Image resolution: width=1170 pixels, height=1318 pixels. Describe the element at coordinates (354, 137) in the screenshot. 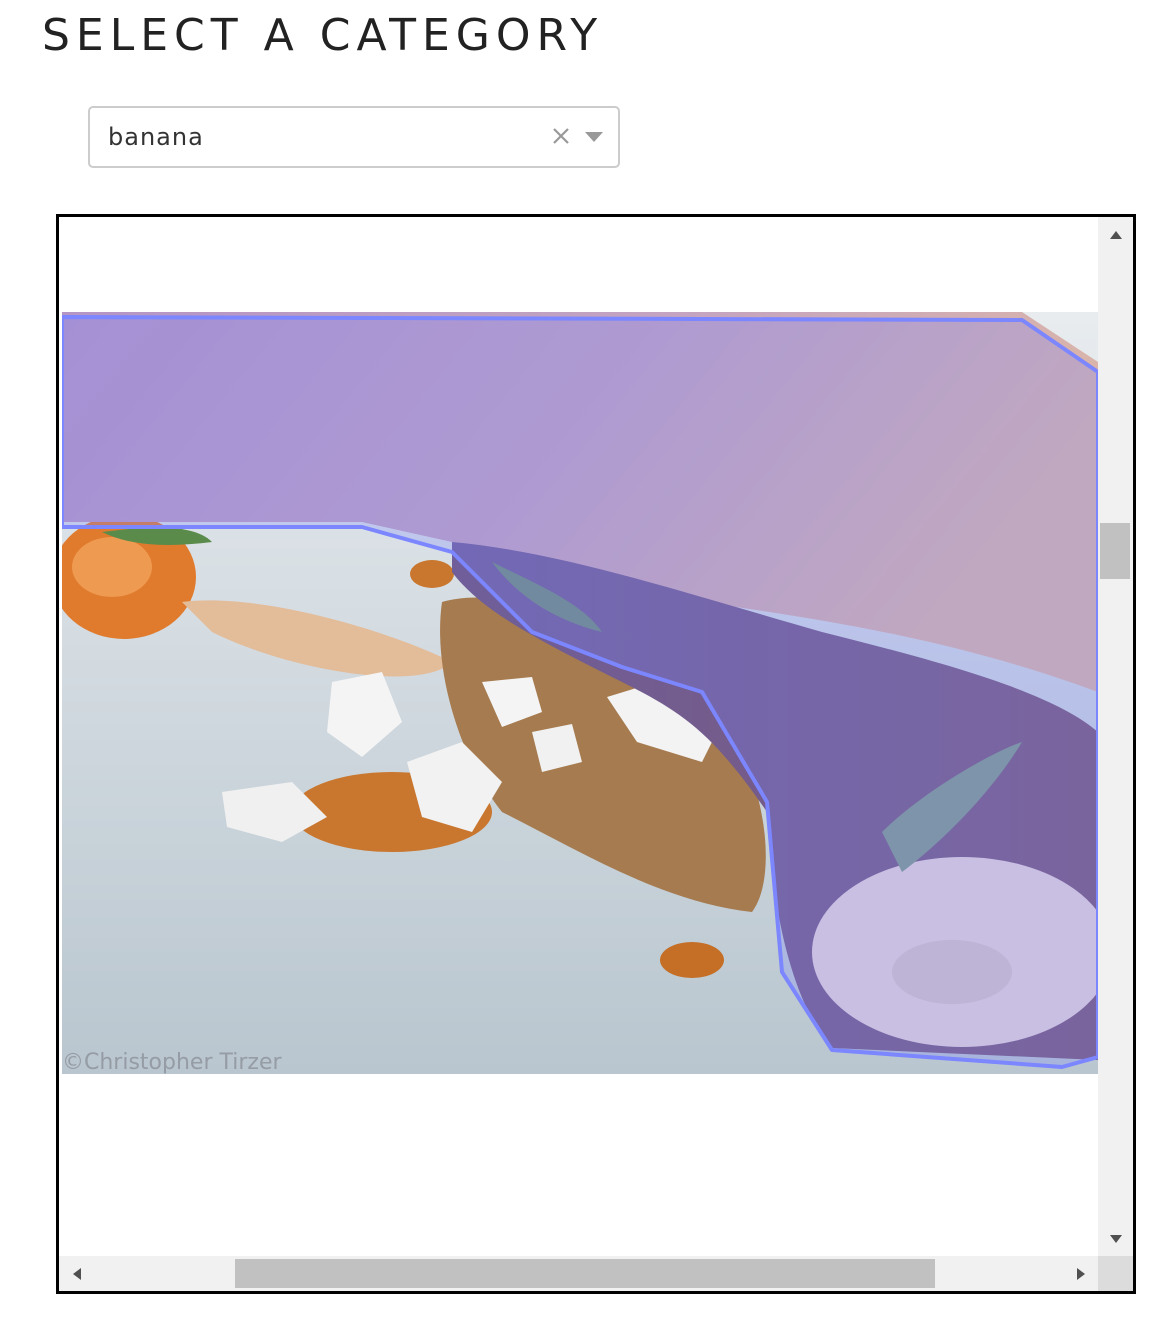

I see `category-select: banana` at that location.